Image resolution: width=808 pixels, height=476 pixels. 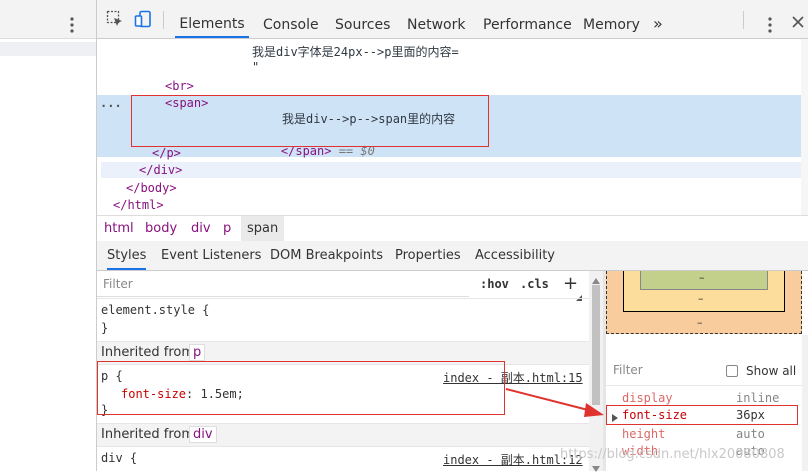 I want to click on breadcrumb: html body div p span, so click(x=452, y=228).